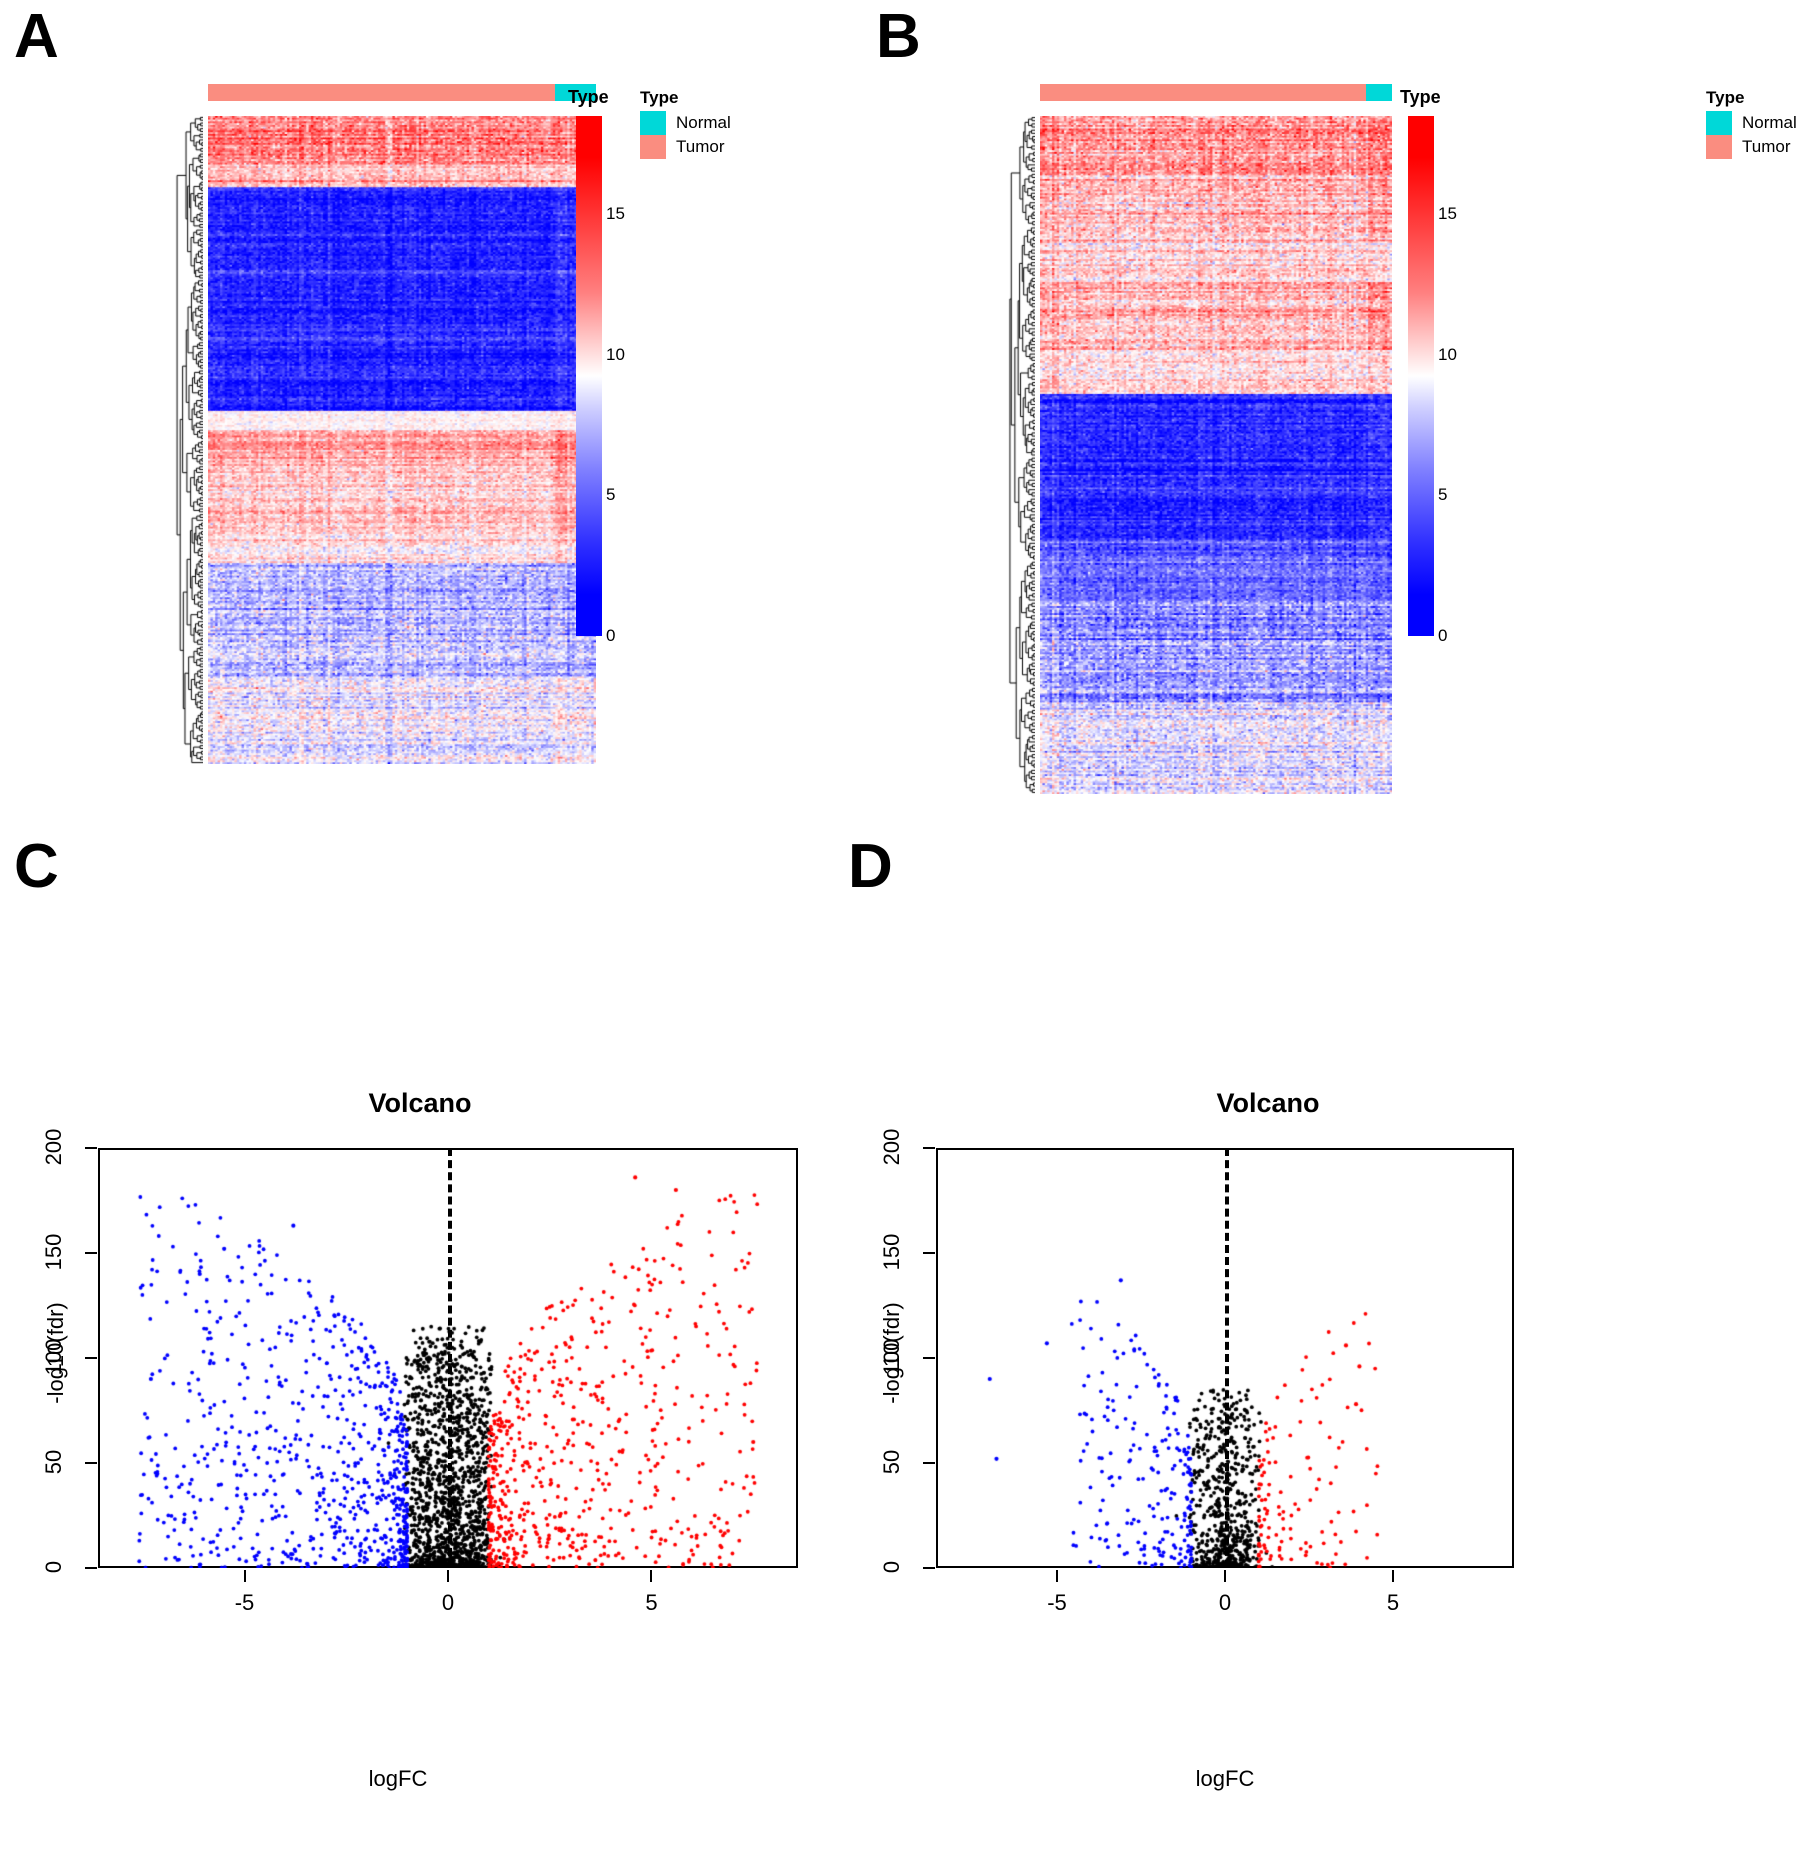 Image resolution: width=1800 pixels, height=1855 pixels. What do you see at coordinates (700, 146) in the screenshot?
I see `legend-label-tumor-a: Tumor` at bounding box center [700, 146].